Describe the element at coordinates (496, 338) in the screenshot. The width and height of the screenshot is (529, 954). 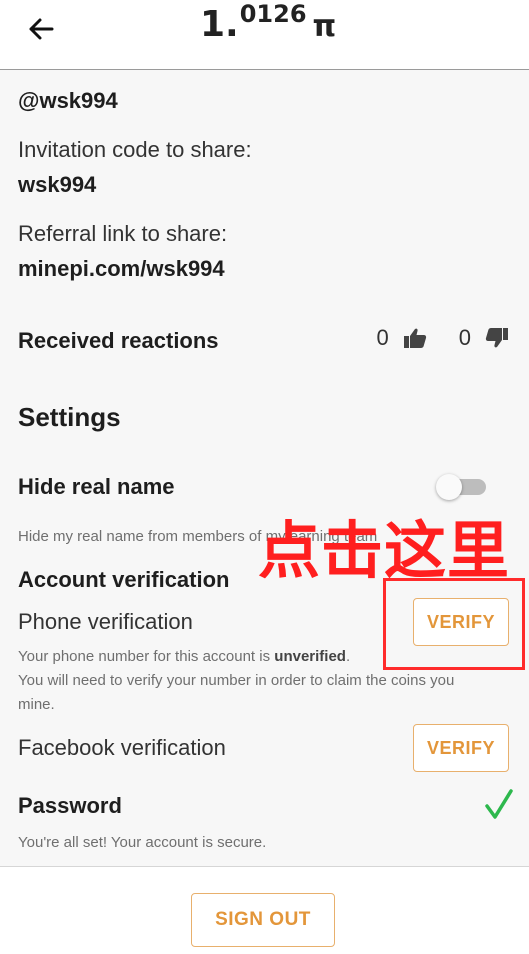
I see `thumbs-down-icon` at that location.